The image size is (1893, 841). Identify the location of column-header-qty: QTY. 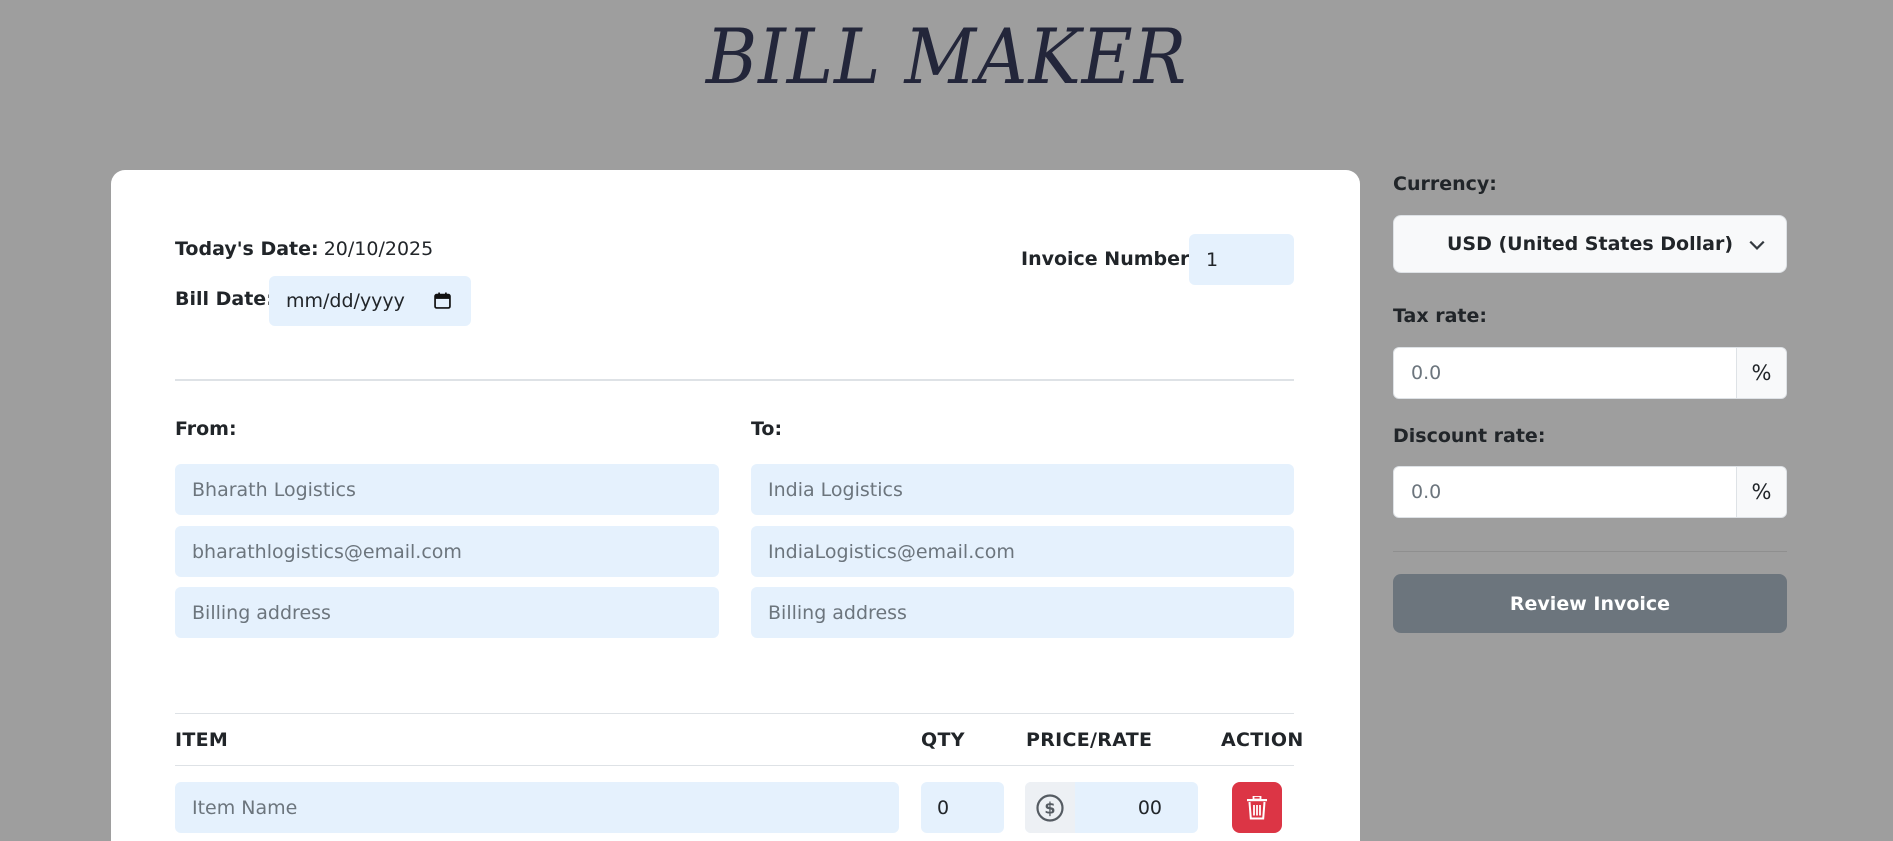
(943, 740).